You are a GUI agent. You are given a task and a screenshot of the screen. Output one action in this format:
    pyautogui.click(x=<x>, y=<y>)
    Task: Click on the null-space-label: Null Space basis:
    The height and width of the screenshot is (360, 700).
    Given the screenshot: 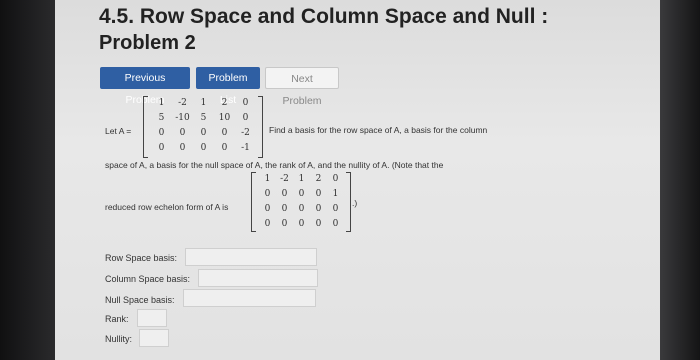 What is the action you would take?
    pyautogui.click(x=140, y=300)
    